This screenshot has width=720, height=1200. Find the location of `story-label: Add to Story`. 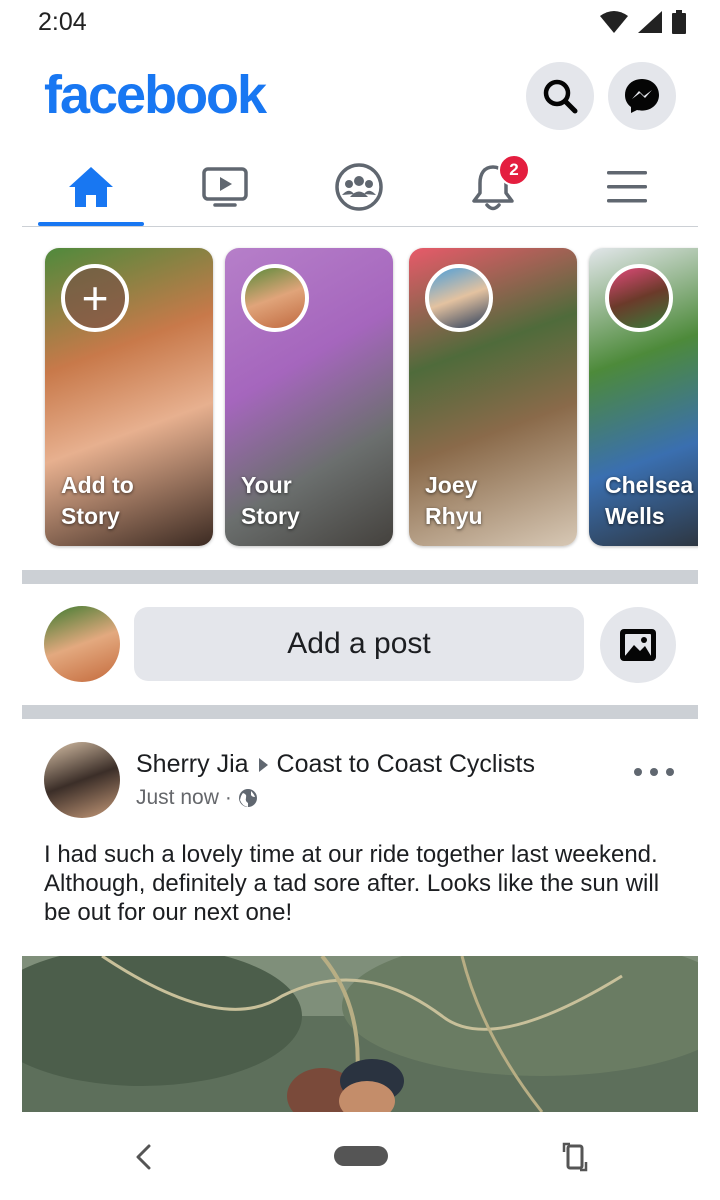

story-label: Add to Story is located at coordinates (97, 500).